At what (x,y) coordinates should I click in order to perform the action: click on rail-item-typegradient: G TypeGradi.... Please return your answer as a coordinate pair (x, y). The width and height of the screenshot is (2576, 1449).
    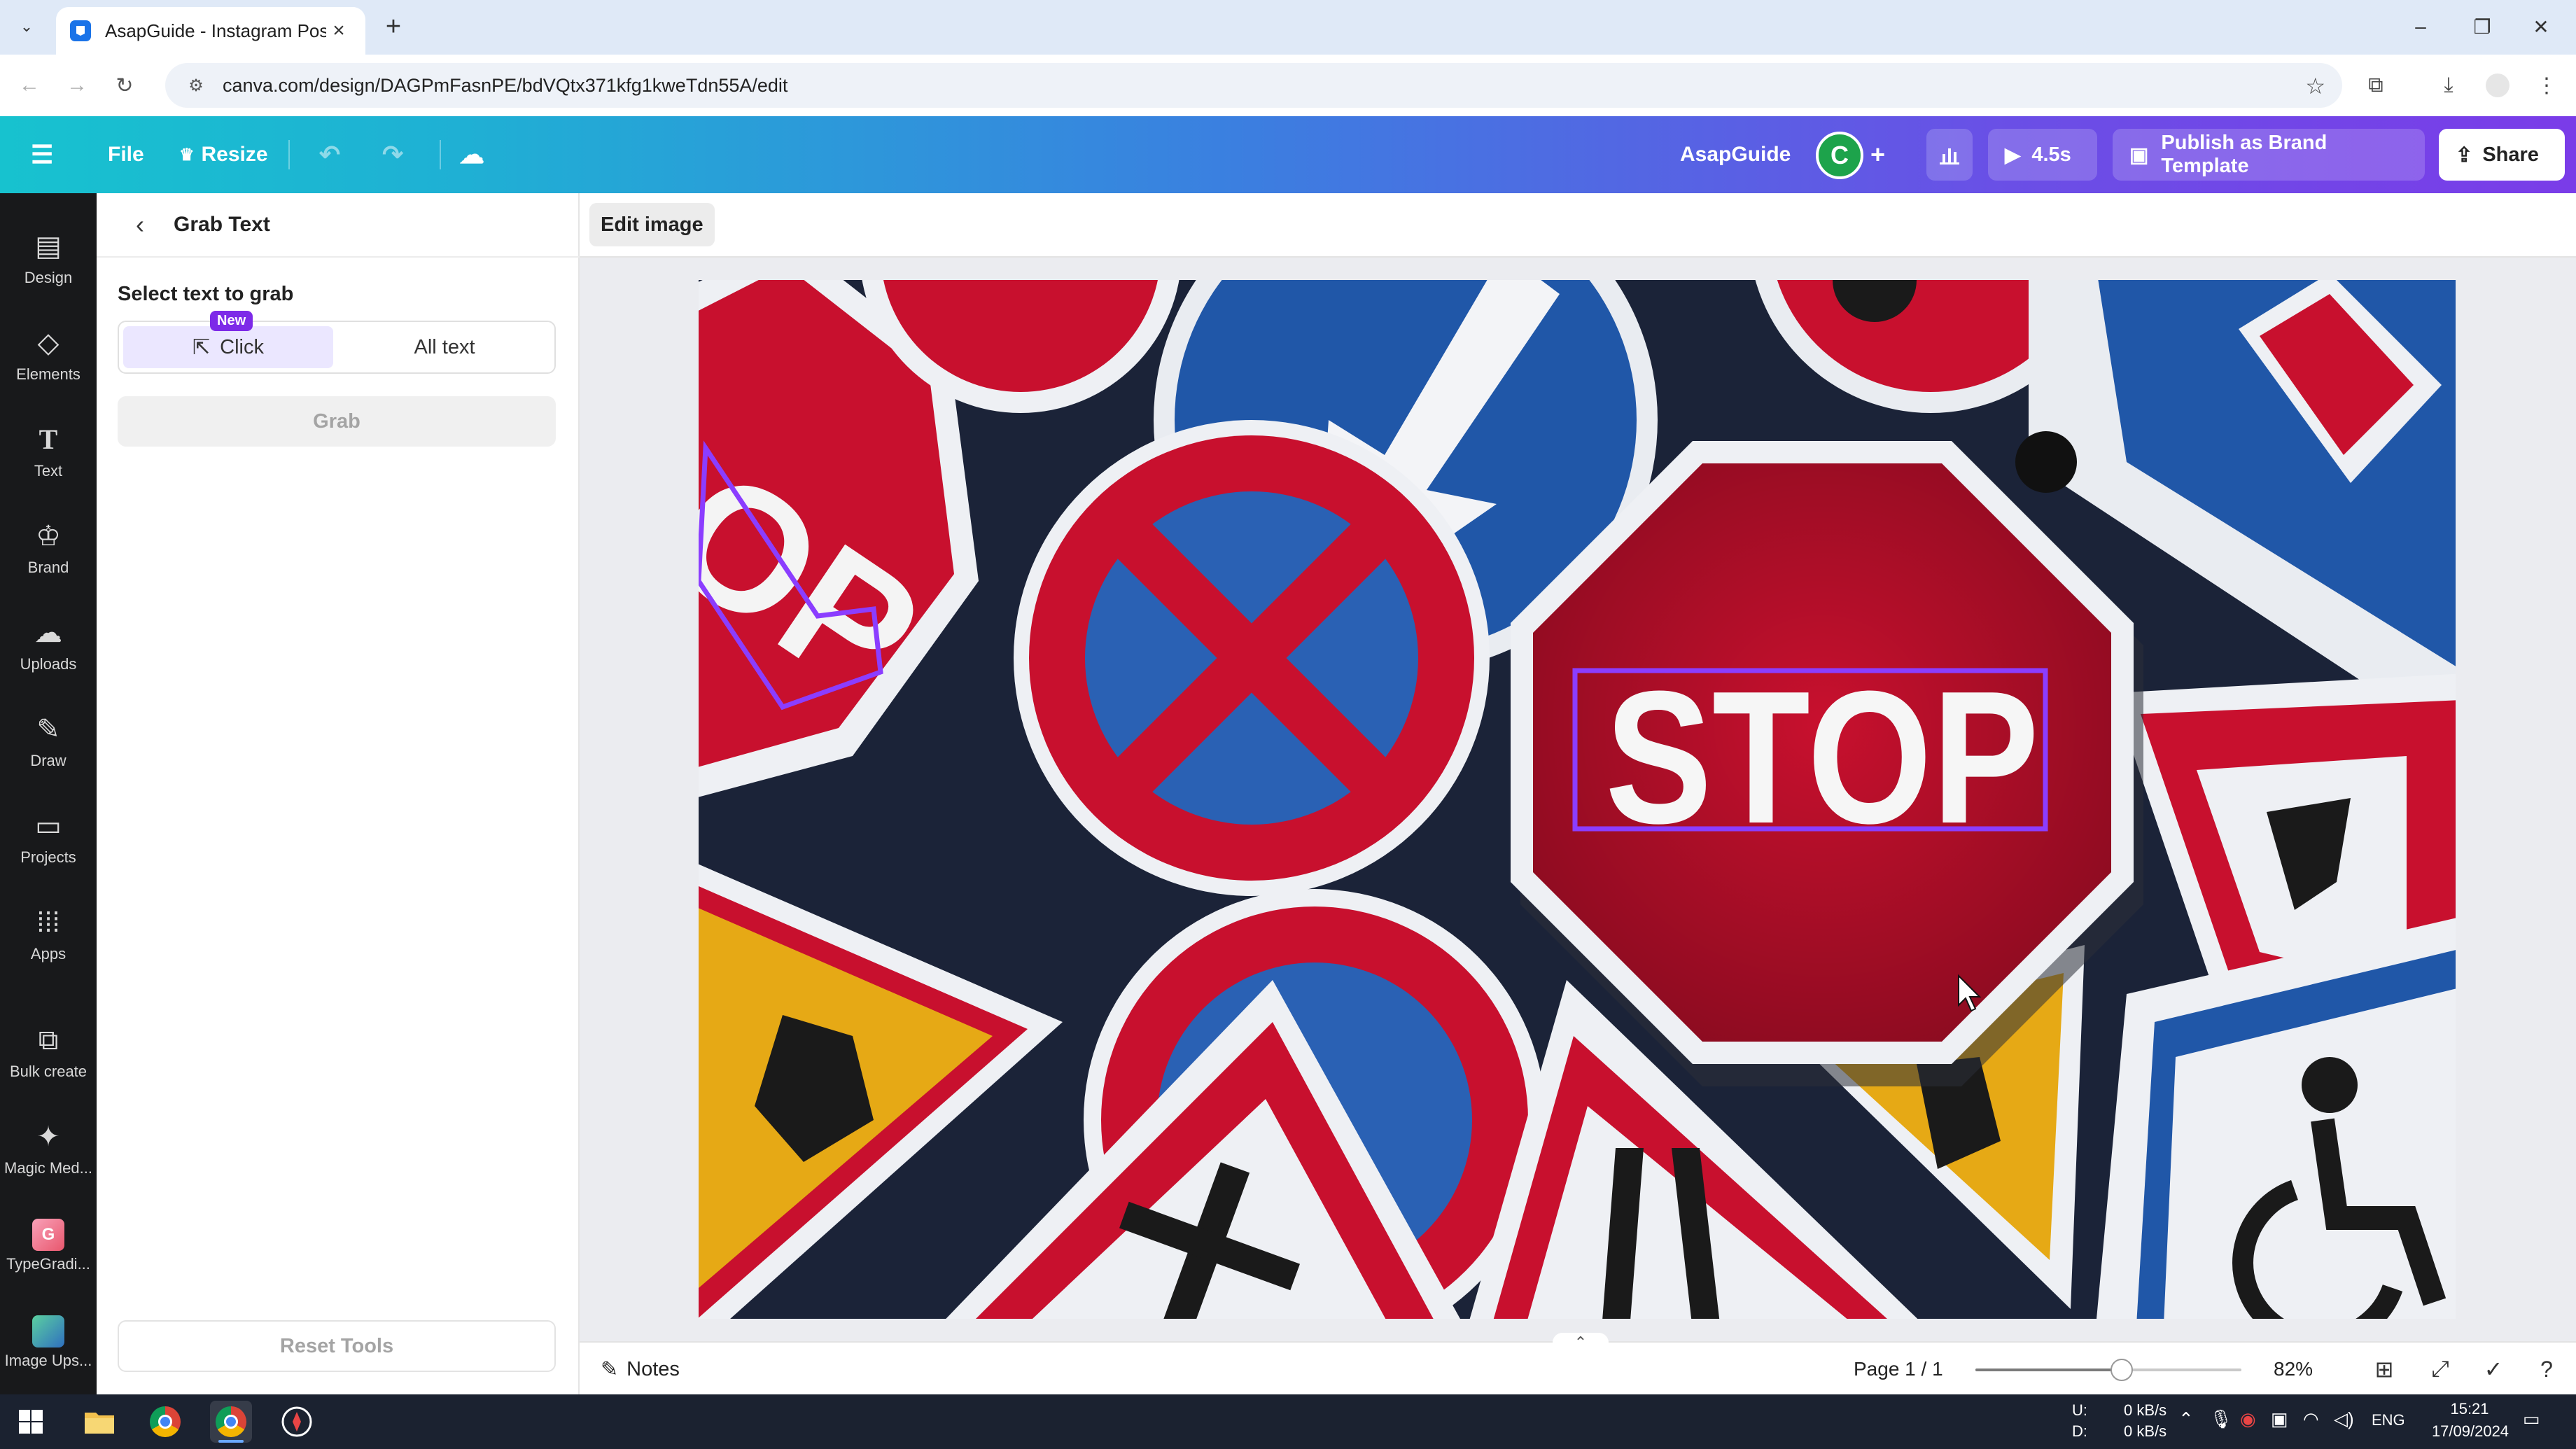
    Looking at the image, I should click on (48, 1246).